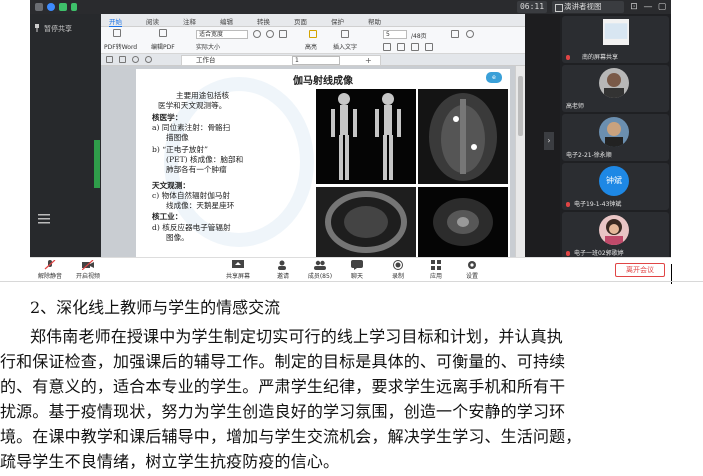  I want to click on chat-button: 聊天, so click(357, 270).